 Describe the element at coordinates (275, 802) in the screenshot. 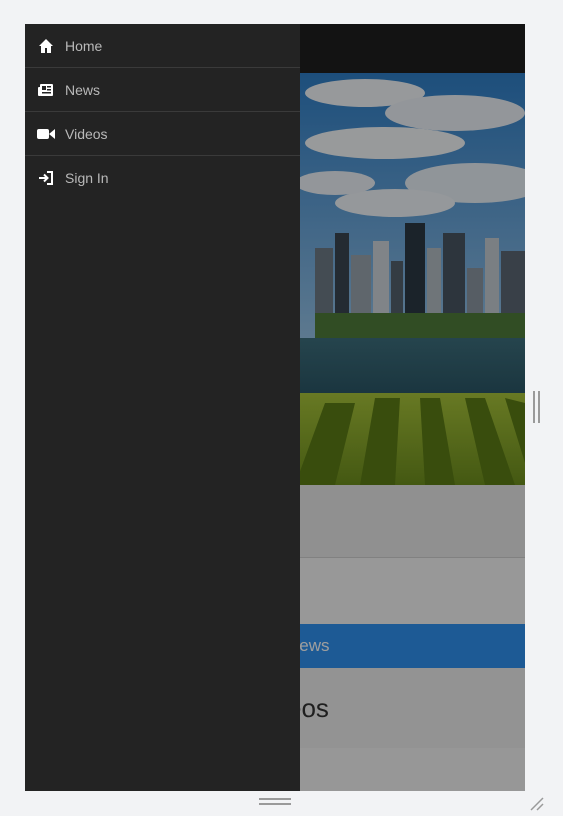

I see `resize-handle-bottom` at that location.